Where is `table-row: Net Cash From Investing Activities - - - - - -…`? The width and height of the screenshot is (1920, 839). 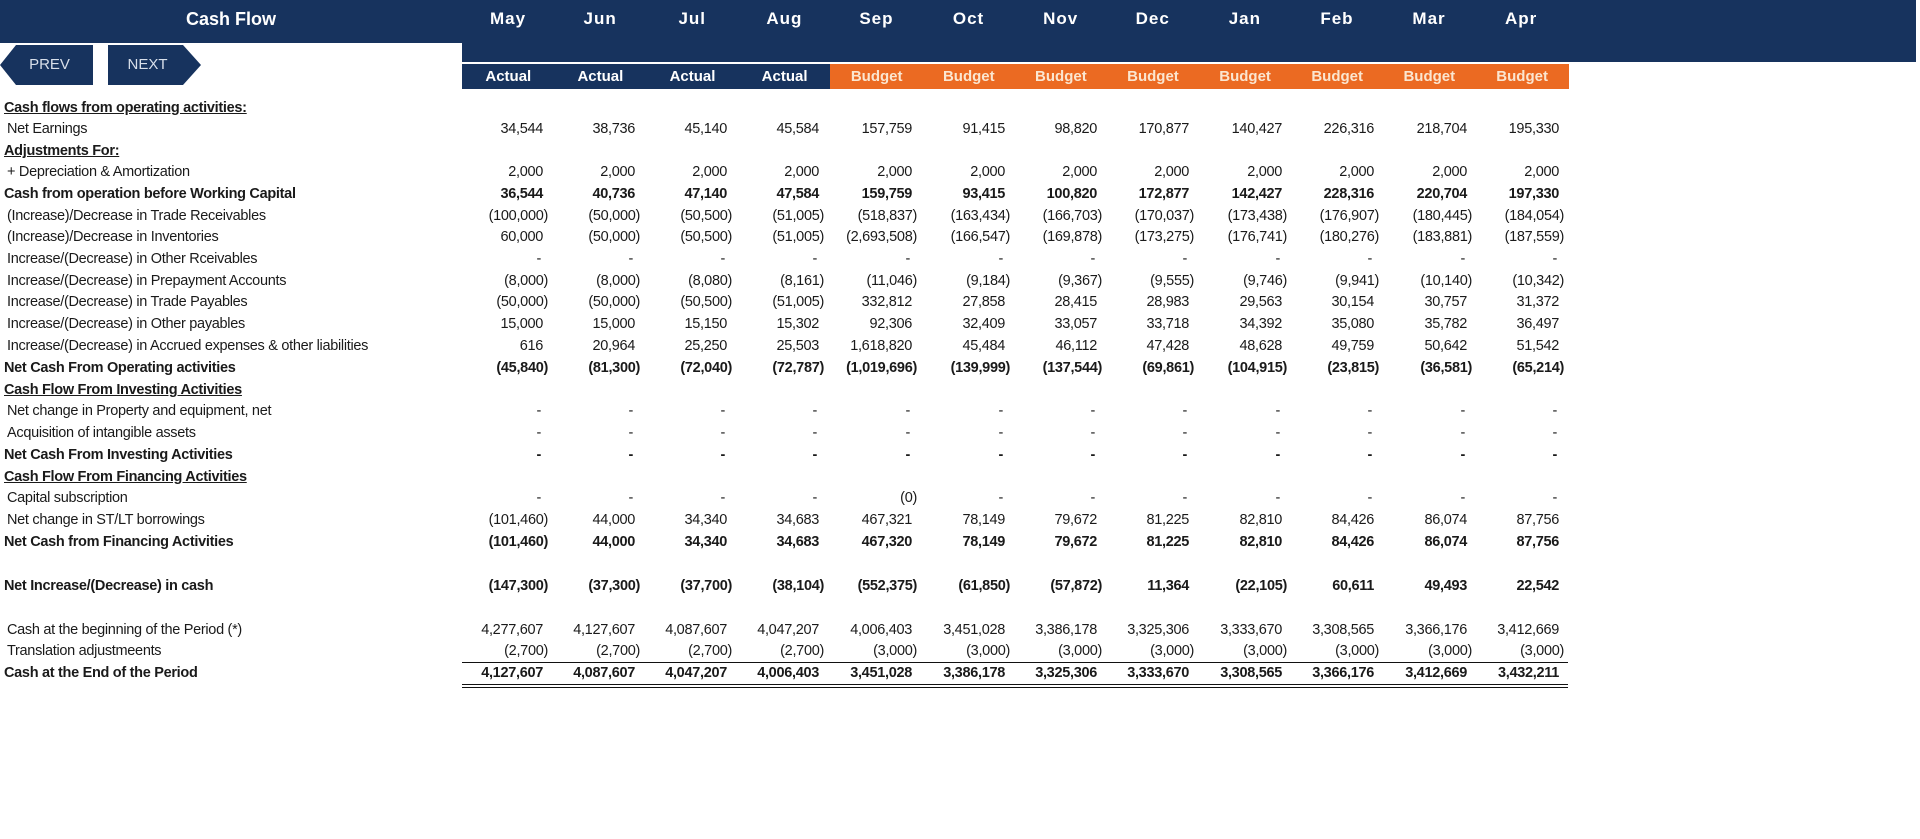
table-row: Net Cash From Investing Activities - - - - - -… is located at coordinates (960, 455).